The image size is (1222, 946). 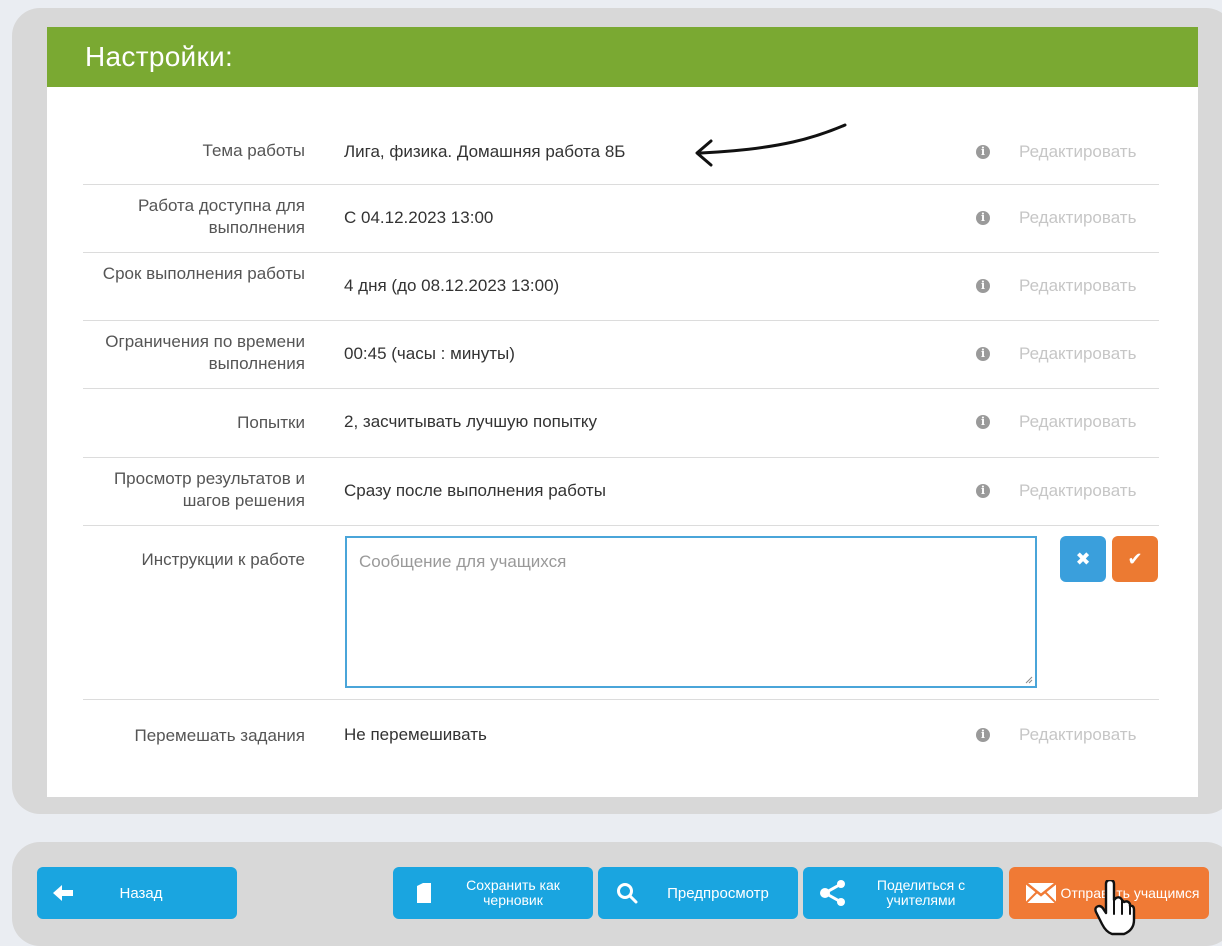 I want to click on search-icon, so click(x=627, y=893).